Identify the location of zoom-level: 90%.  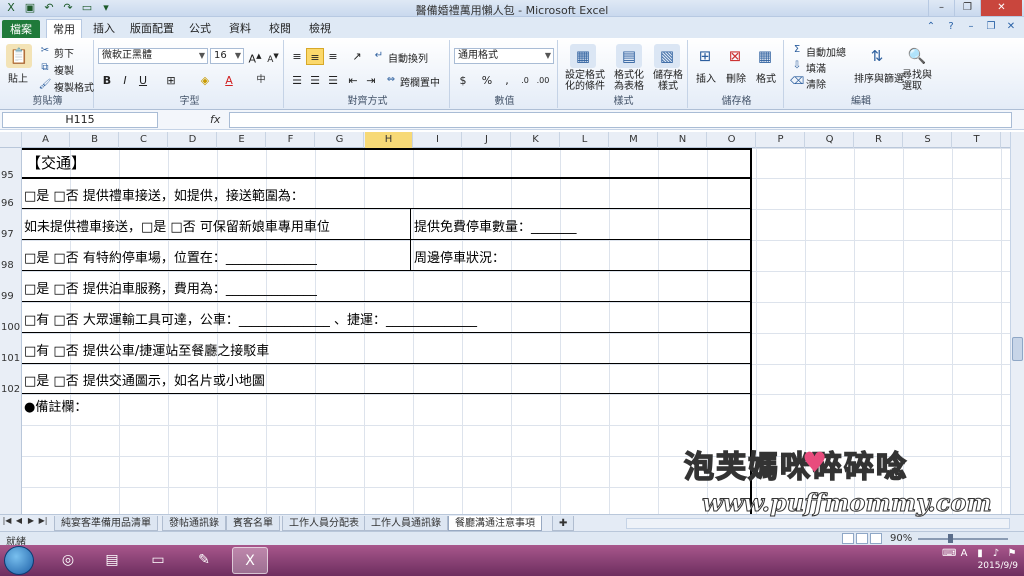
(901, 538).